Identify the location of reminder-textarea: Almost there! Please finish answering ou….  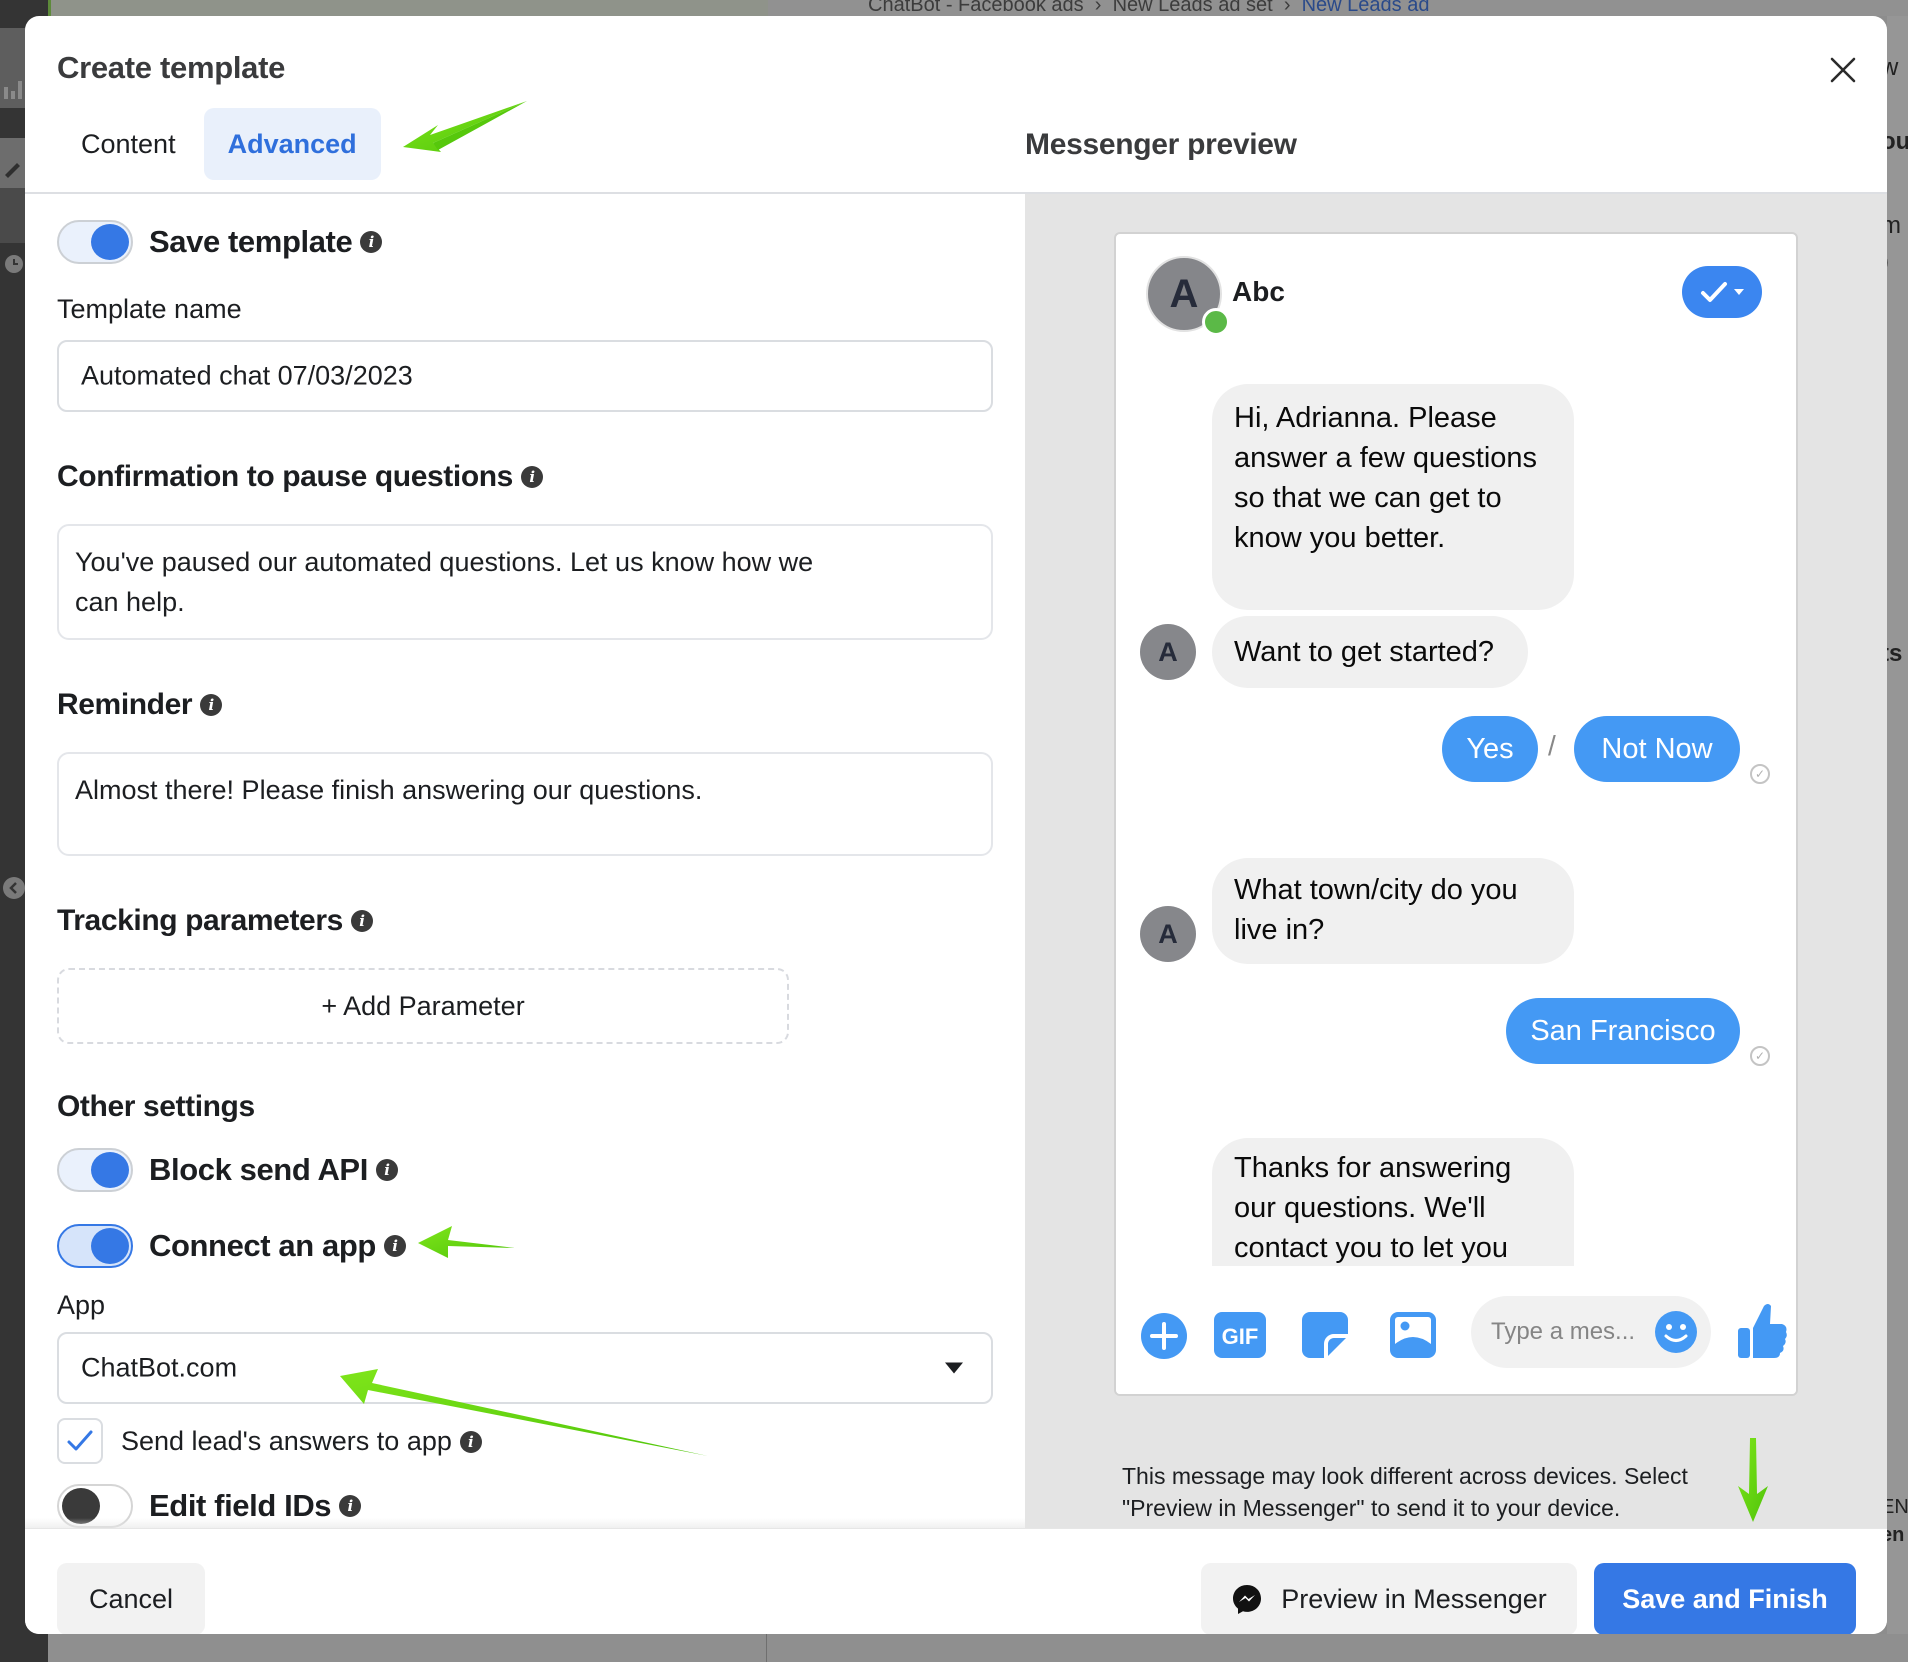
(525, 804).